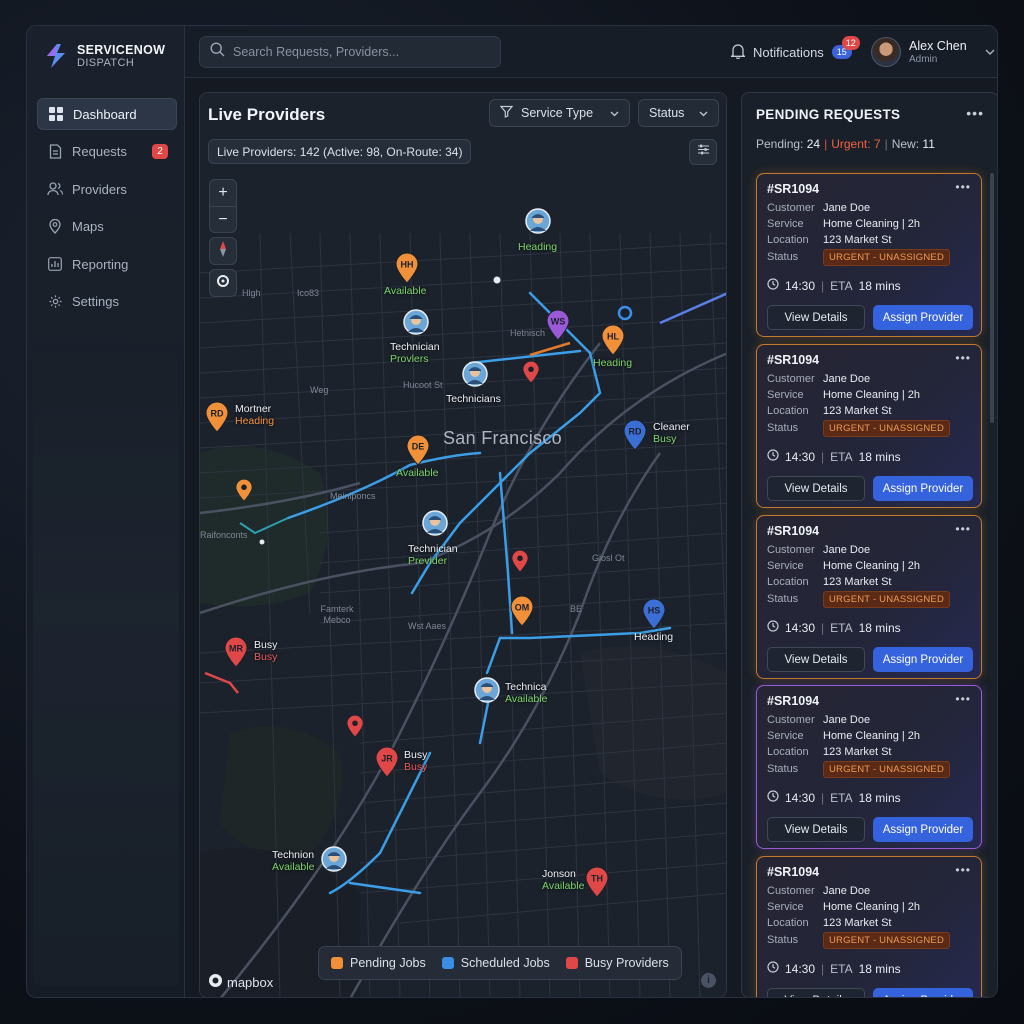  What do you see at coordinates (773, 456) in the screenshot?
I see `clock-icon` at bounding box center [773, 456].